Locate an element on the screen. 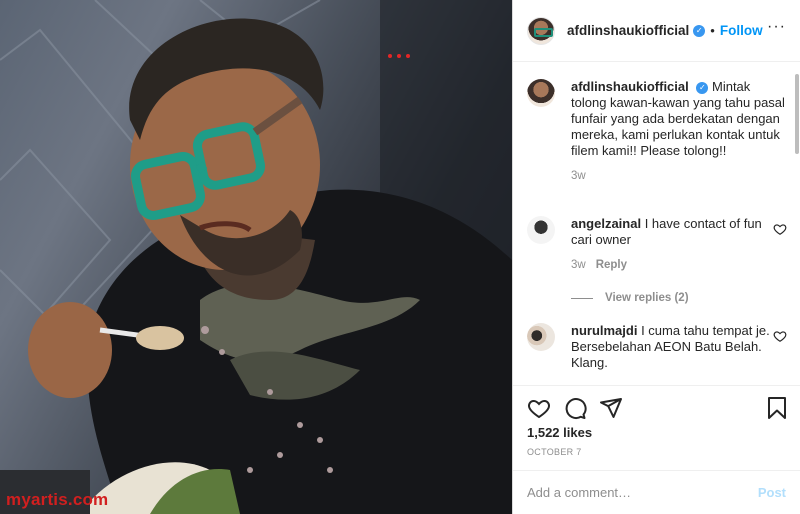 This screenshot has height=514, width=800. add-comment-input is located at coordinates (642, 492).